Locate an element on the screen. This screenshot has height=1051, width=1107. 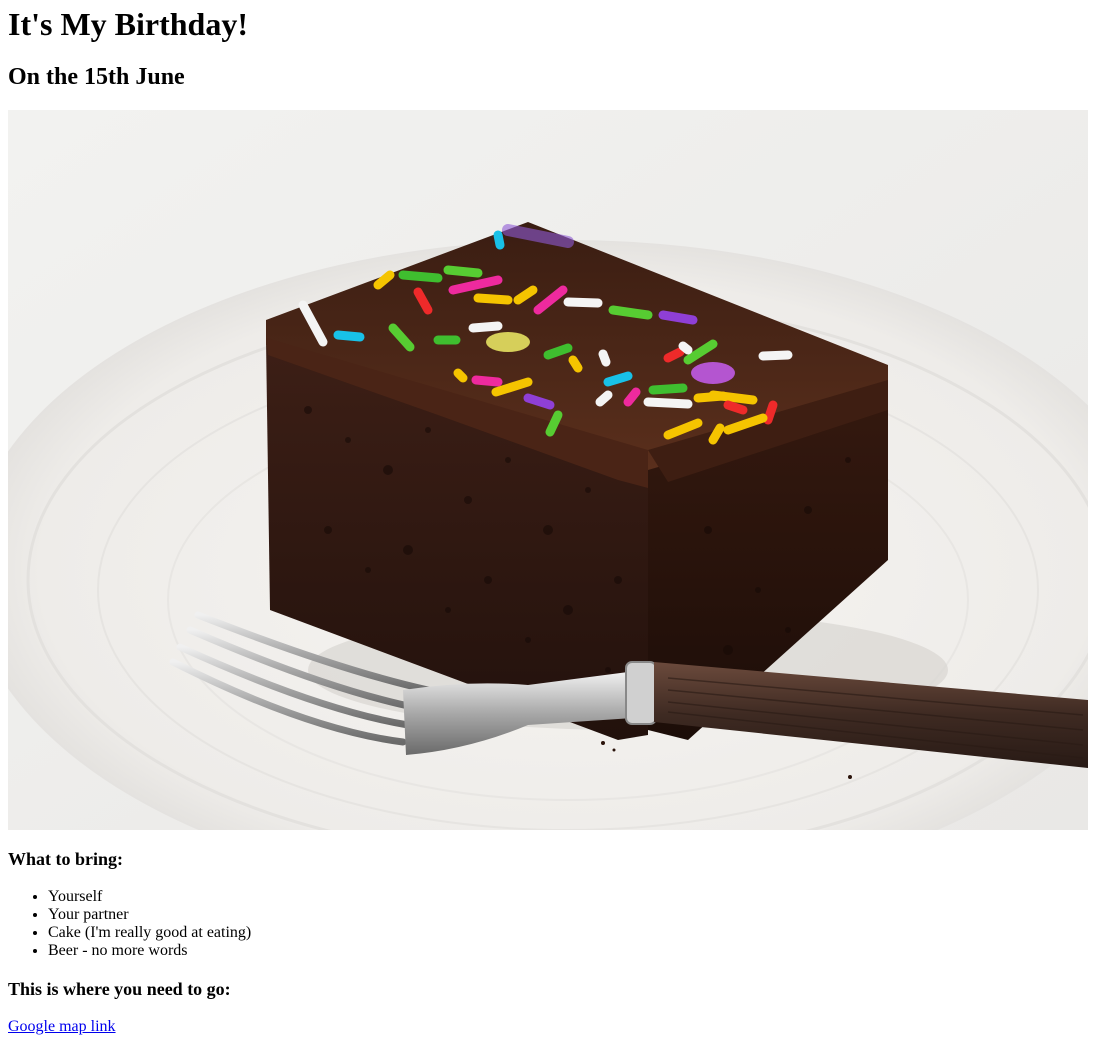
list-item: Your partner is located at coordinates (573, 915).